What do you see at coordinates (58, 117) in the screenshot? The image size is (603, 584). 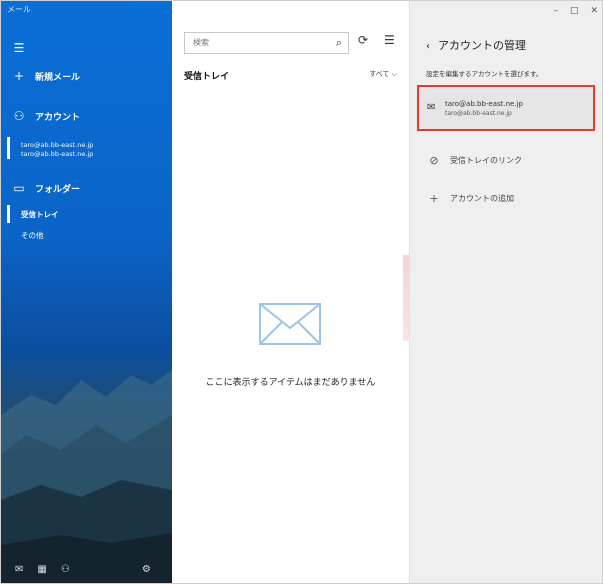 I see `accounts-label: アカウント` at bounding box center [58, 117].